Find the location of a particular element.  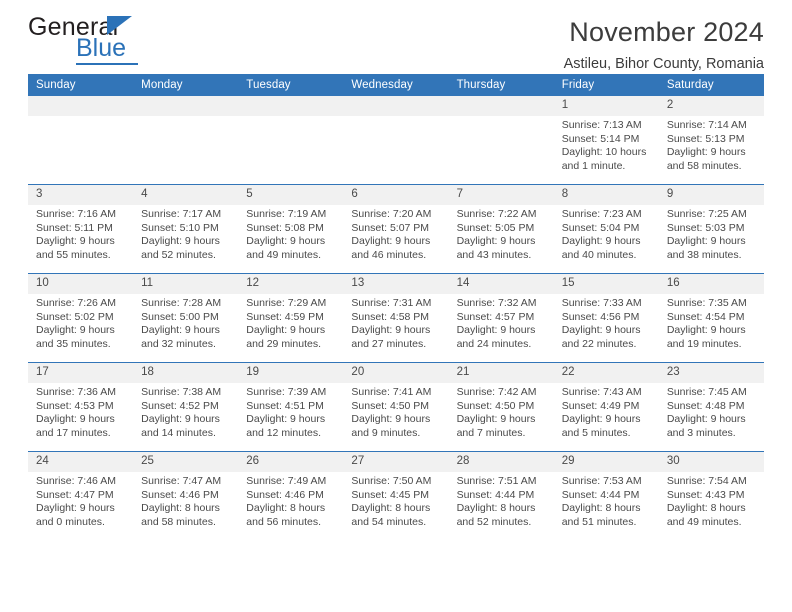

day-number: 9 is located at coordinates (711, 195).